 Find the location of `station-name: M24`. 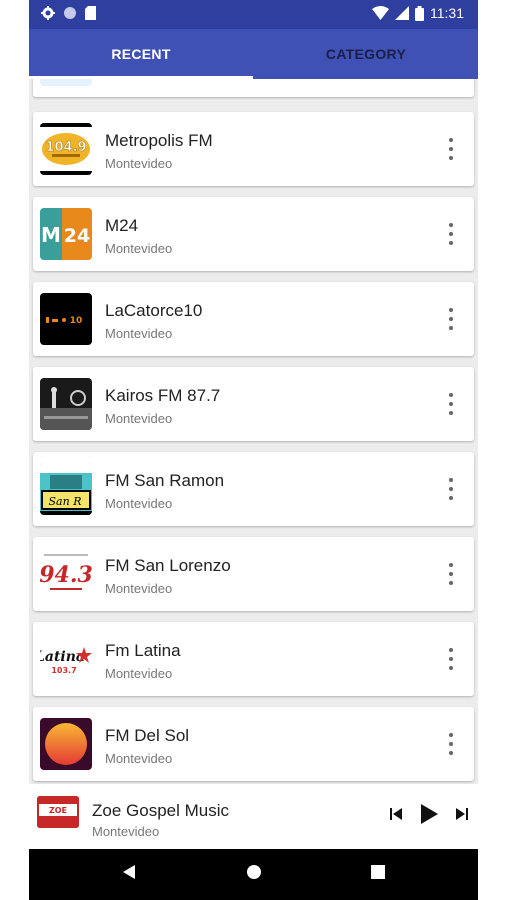

station-name: M24 is located at coordinates (122, 225).